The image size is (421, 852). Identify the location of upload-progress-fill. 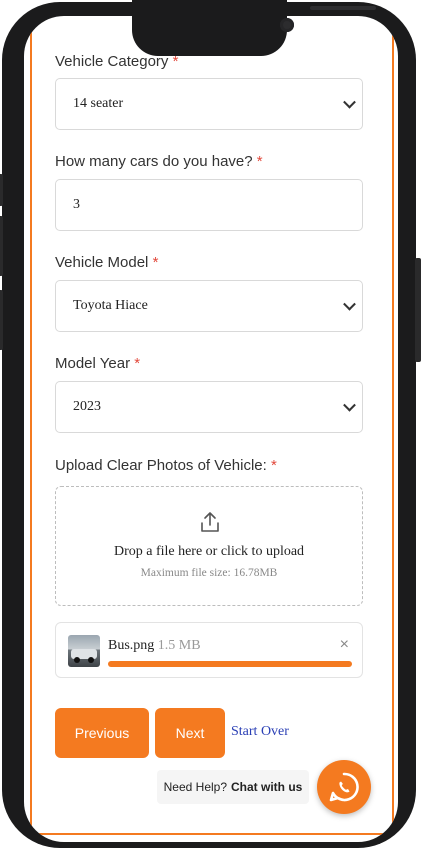
(230, 664).